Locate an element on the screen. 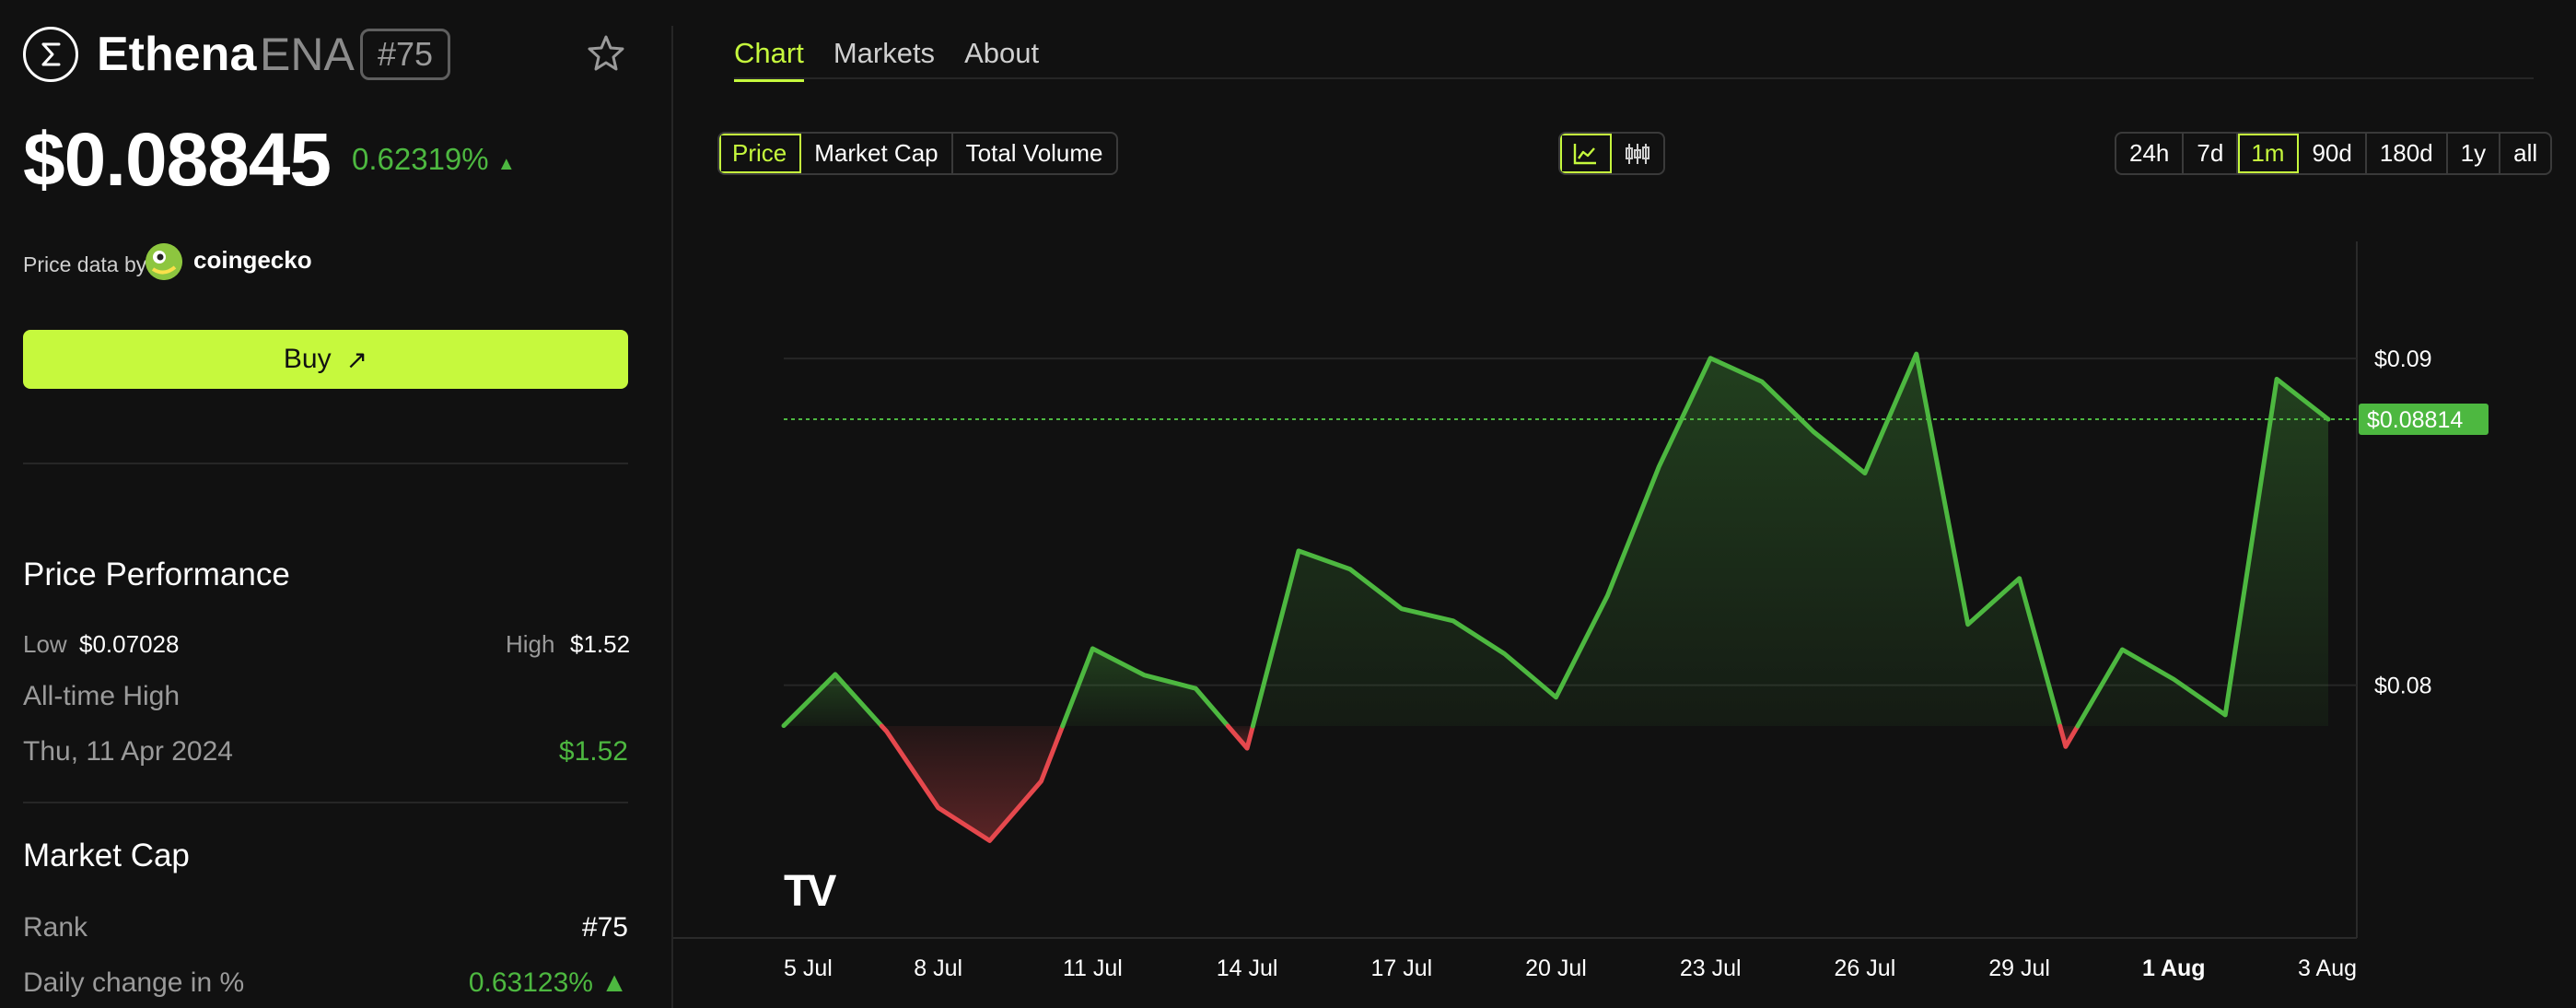  range-24h-button: 24h is located at coordinates (2150, 153).